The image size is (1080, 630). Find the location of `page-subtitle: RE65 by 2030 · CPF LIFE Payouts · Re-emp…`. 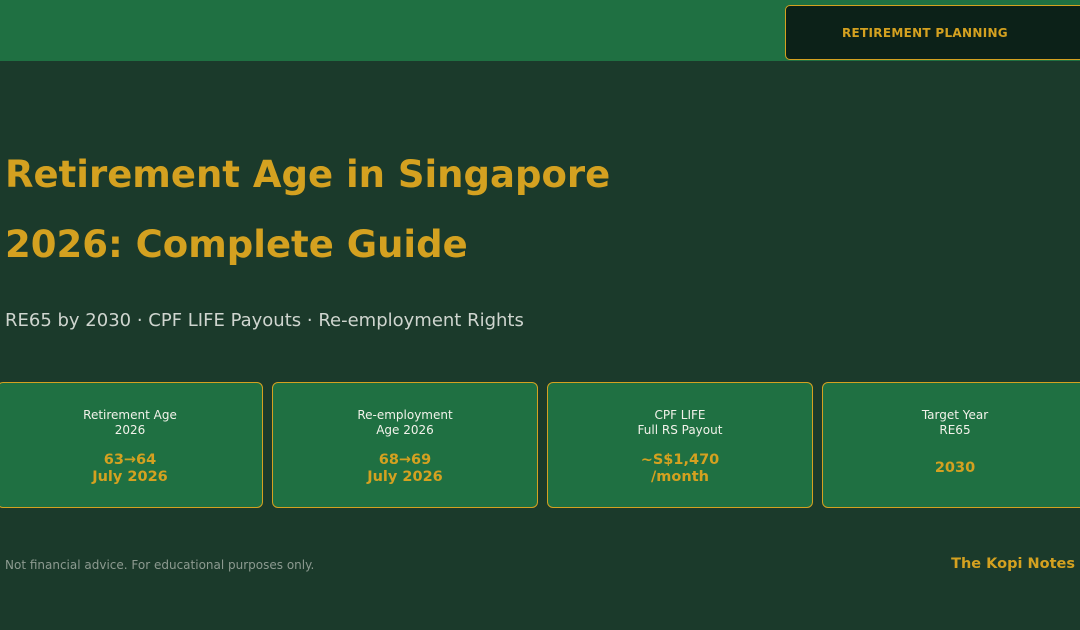

page-subtitle: RE65 by 2030 · CPF LIFE Payouts · Re-emp… is located at coordinates (264, 320).